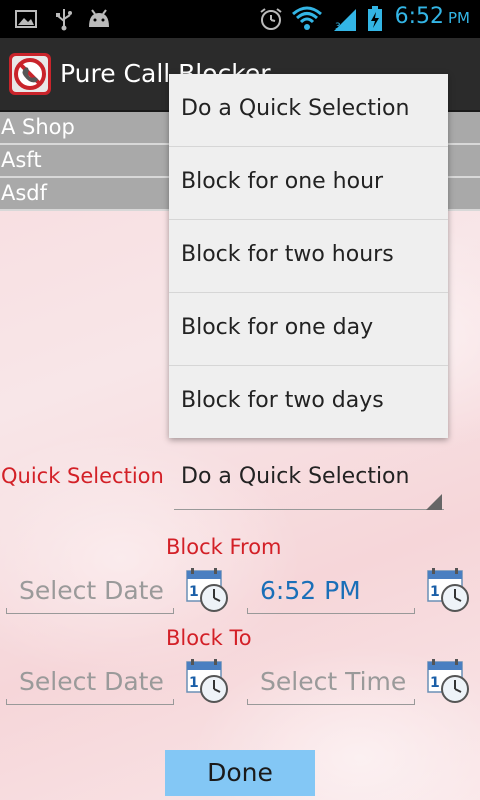 The image size is (480, 800). I want to click on dropdown-option-one-hour: Block for one hour, so click(308, 183).